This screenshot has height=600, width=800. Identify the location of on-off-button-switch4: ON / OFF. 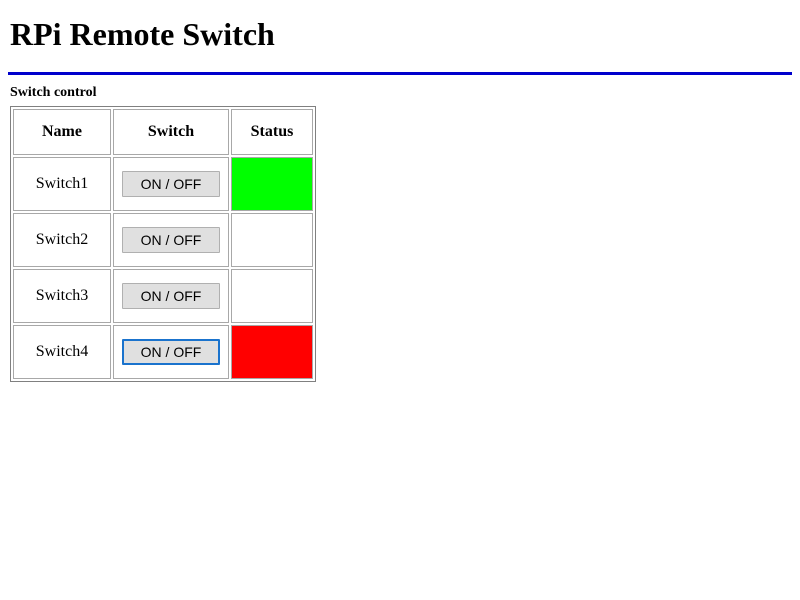
(171, 351).